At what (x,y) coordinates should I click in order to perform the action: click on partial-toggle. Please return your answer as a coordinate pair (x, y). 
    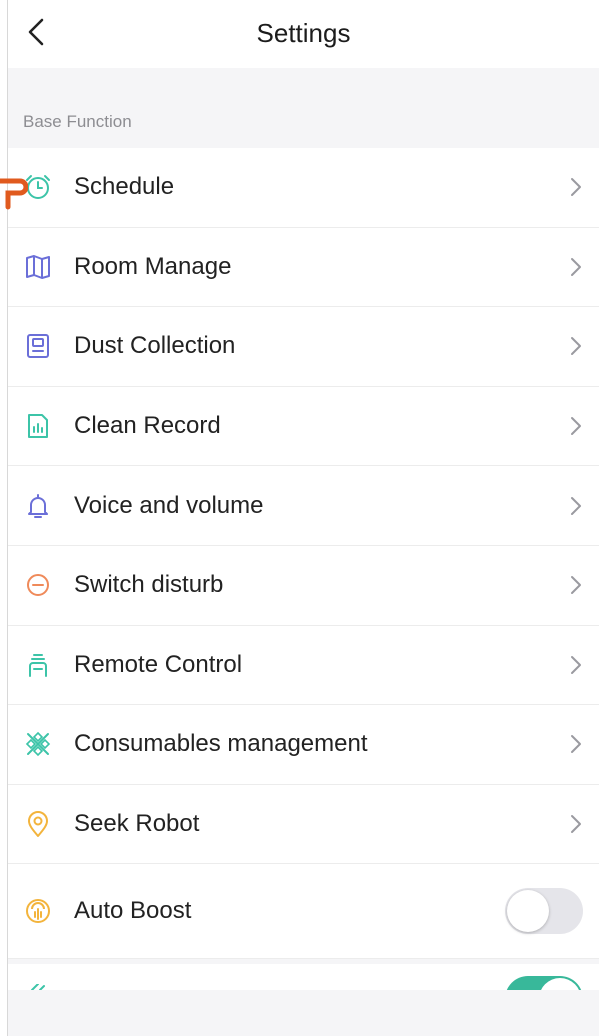
    Looking at the image, I should click on (544, 983).